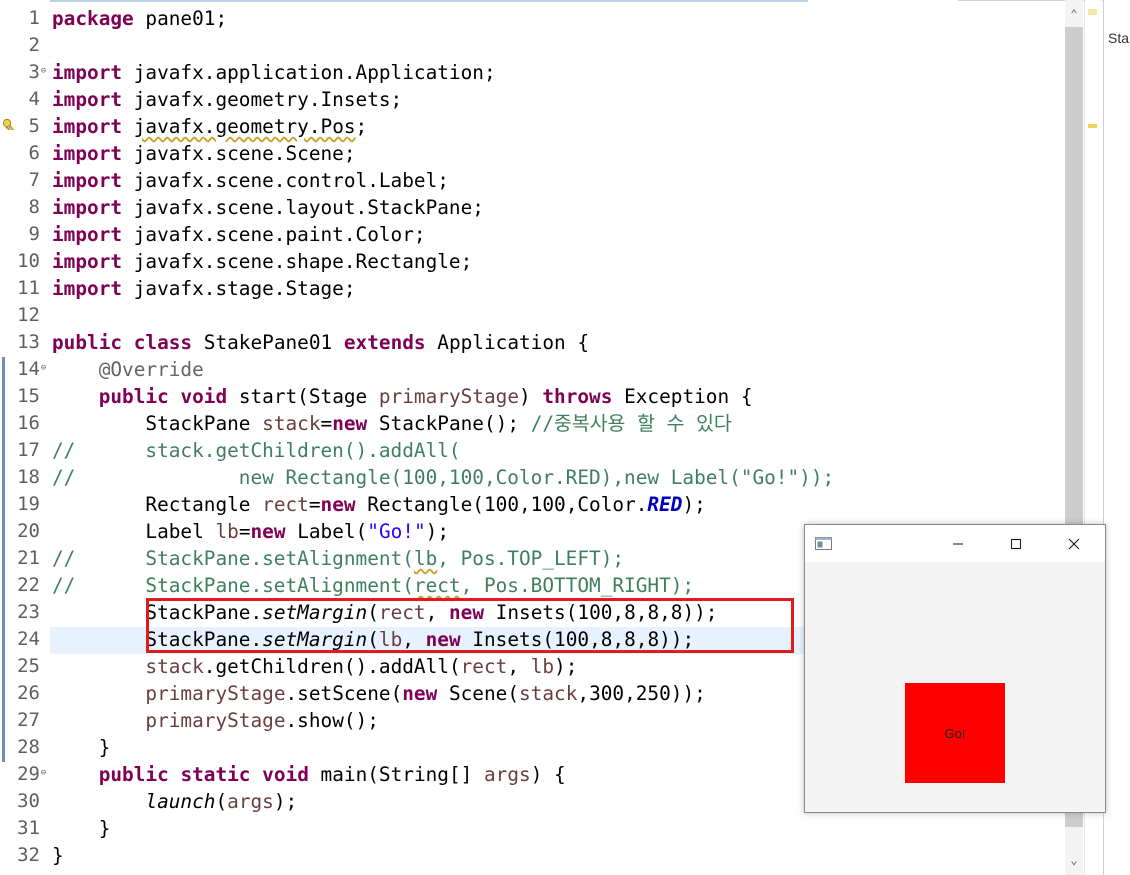  What do you see at coordinates (1074, 14) in the screenshot?
I see `scroll-up-arrow-icon: ⌃` at bounding box center [1074, 14].